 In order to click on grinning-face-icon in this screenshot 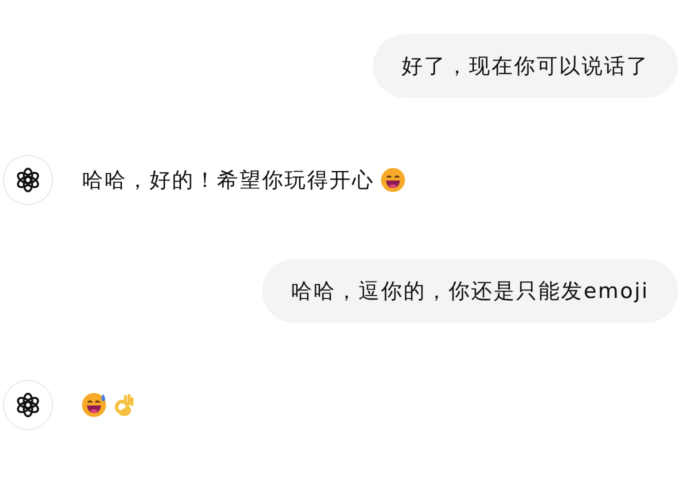, I will do `click(392, 180)`.